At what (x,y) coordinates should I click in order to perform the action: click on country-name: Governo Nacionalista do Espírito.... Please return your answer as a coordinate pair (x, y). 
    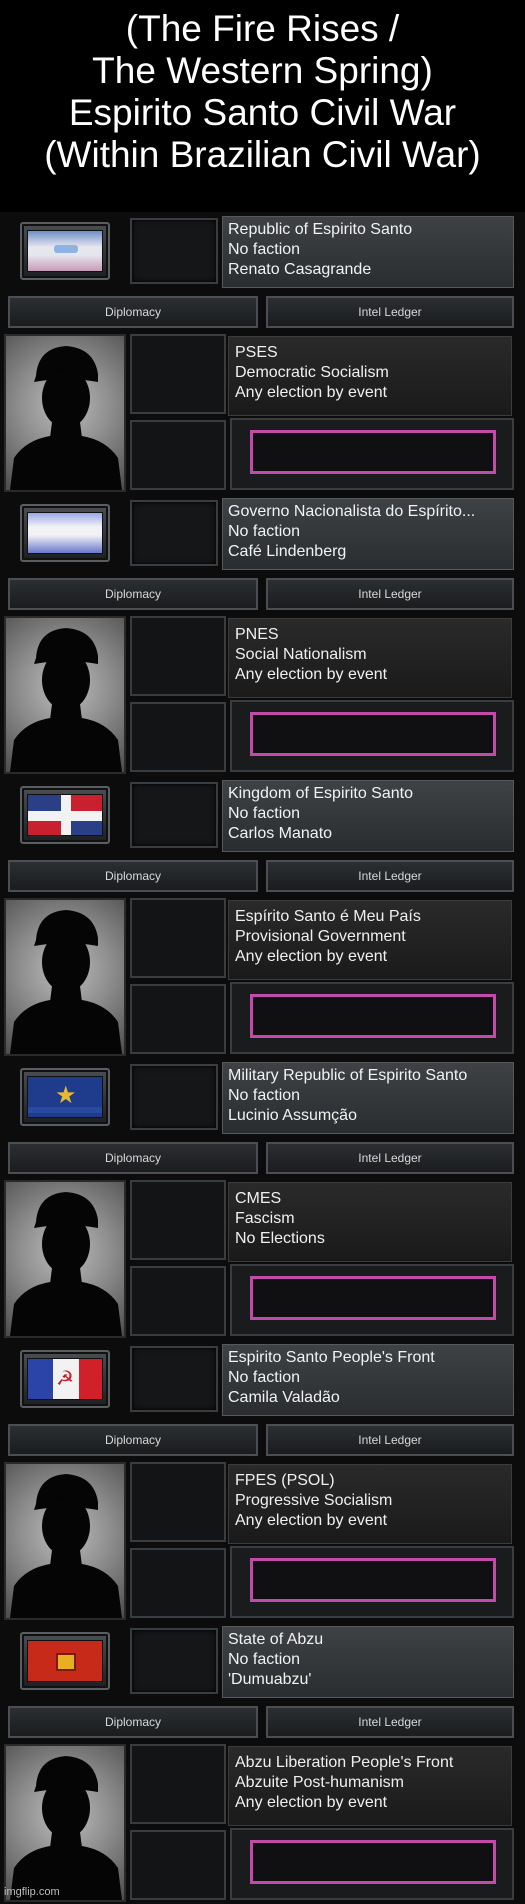
    Looking at the image, I should click on (352, 511).